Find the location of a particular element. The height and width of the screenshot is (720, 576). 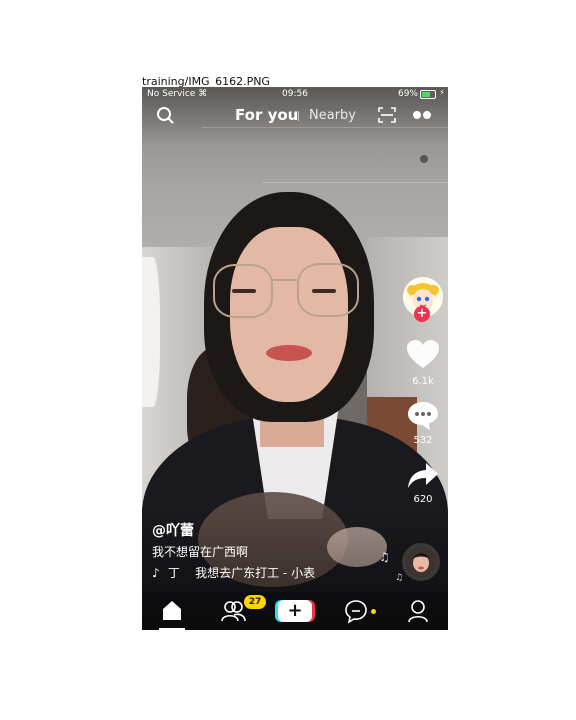

music-disc-art is located at coordinates (421, 562).